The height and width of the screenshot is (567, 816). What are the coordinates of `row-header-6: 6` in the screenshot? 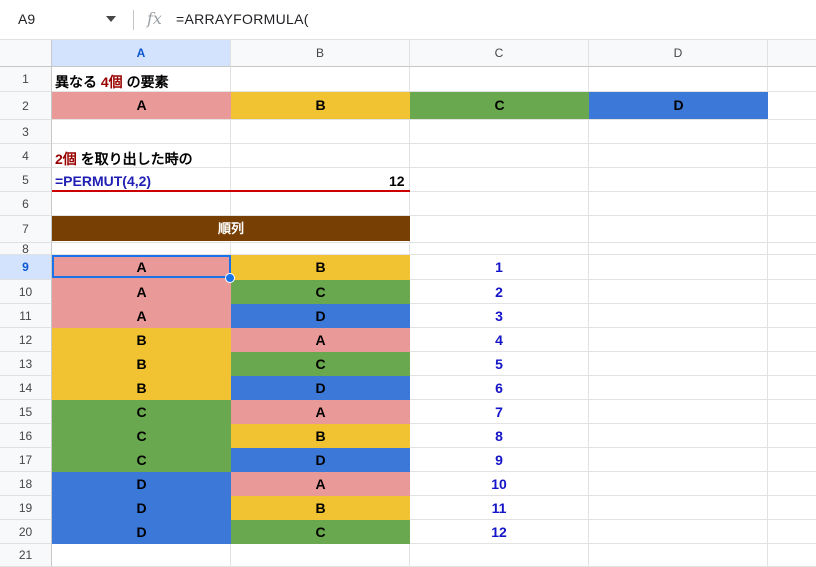 It's located at (26, 204).